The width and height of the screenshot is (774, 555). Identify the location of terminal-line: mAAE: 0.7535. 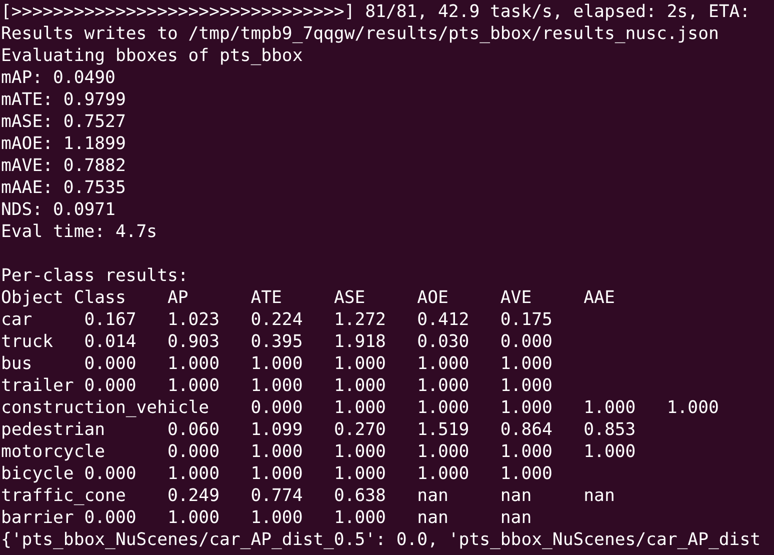
(63, 188).